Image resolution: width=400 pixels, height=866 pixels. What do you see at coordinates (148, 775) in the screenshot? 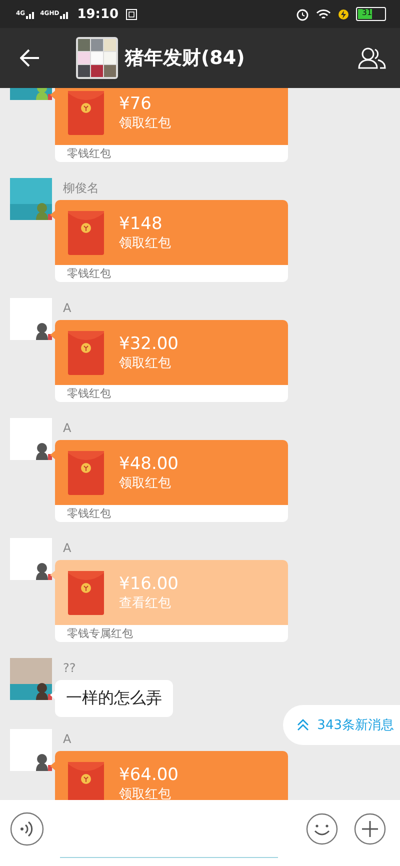
I see `packet-amount: ¥64.00` at bounding box center [148, 775].